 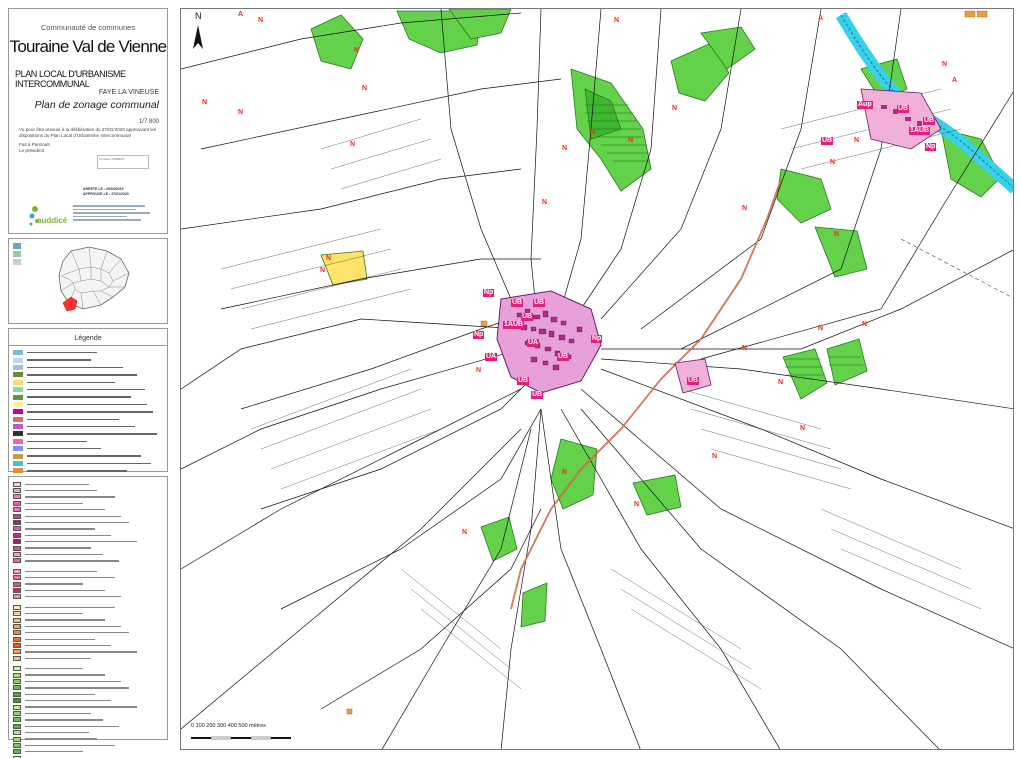 What do you see at coordinates (198, 16) in the screenshot?
I see `north-label: N` at bounding box center [198, 16].